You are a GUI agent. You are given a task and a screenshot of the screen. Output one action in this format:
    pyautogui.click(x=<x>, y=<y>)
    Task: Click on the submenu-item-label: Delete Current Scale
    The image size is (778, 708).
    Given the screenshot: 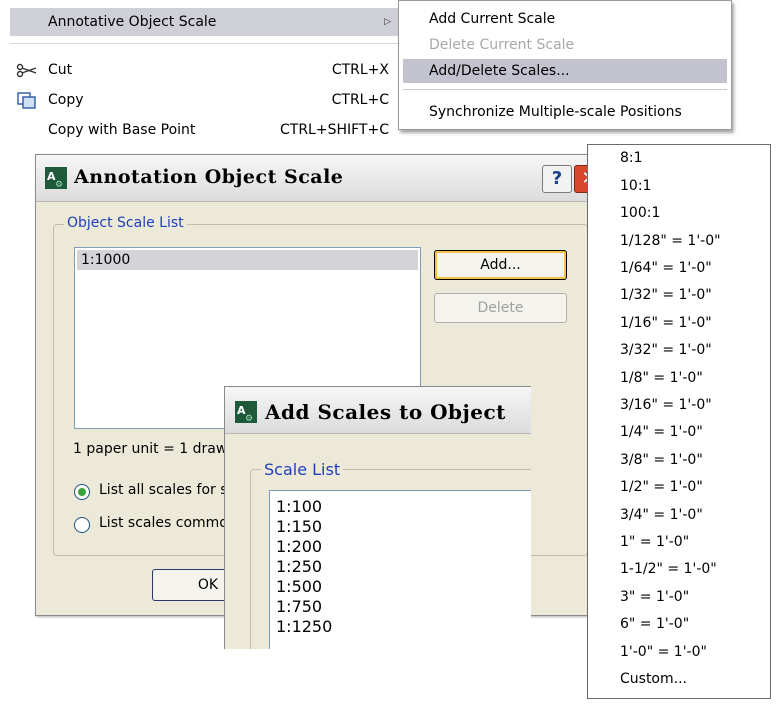 What is the action you would take?
    pyautogui.click(x=502, y=45)
    